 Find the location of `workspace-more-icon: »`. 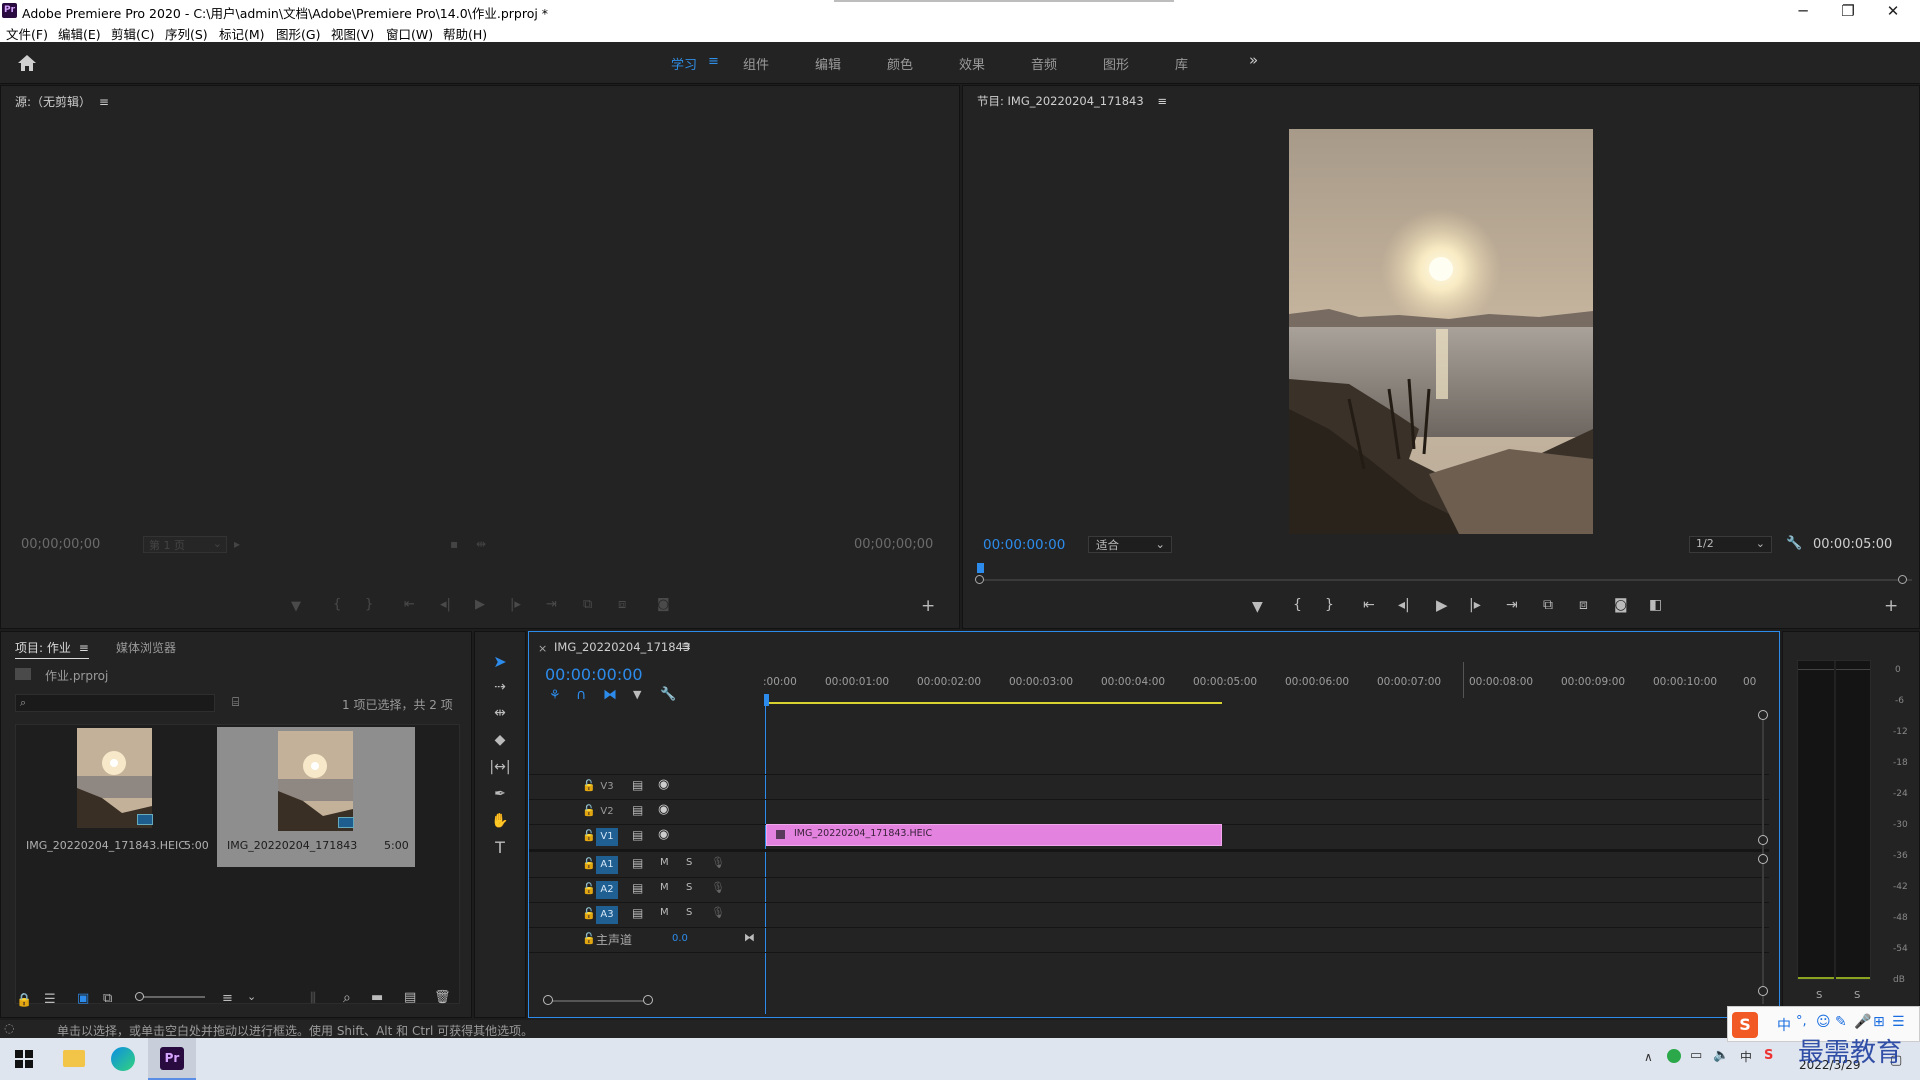

workspace-more-icon: » is located at coordinates (1253, 60).